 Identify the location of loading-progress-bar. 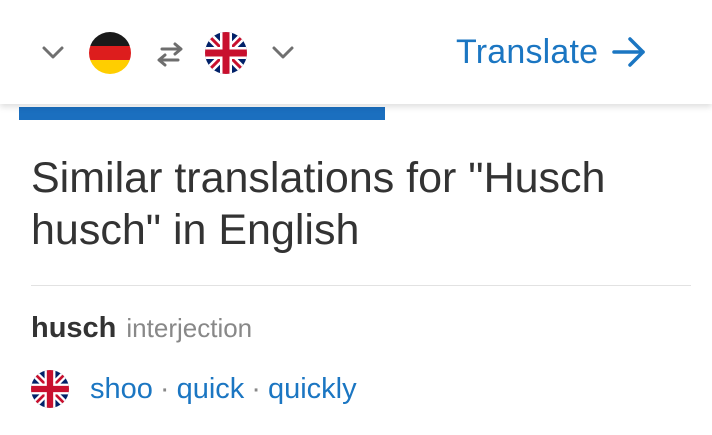
(355, 113).